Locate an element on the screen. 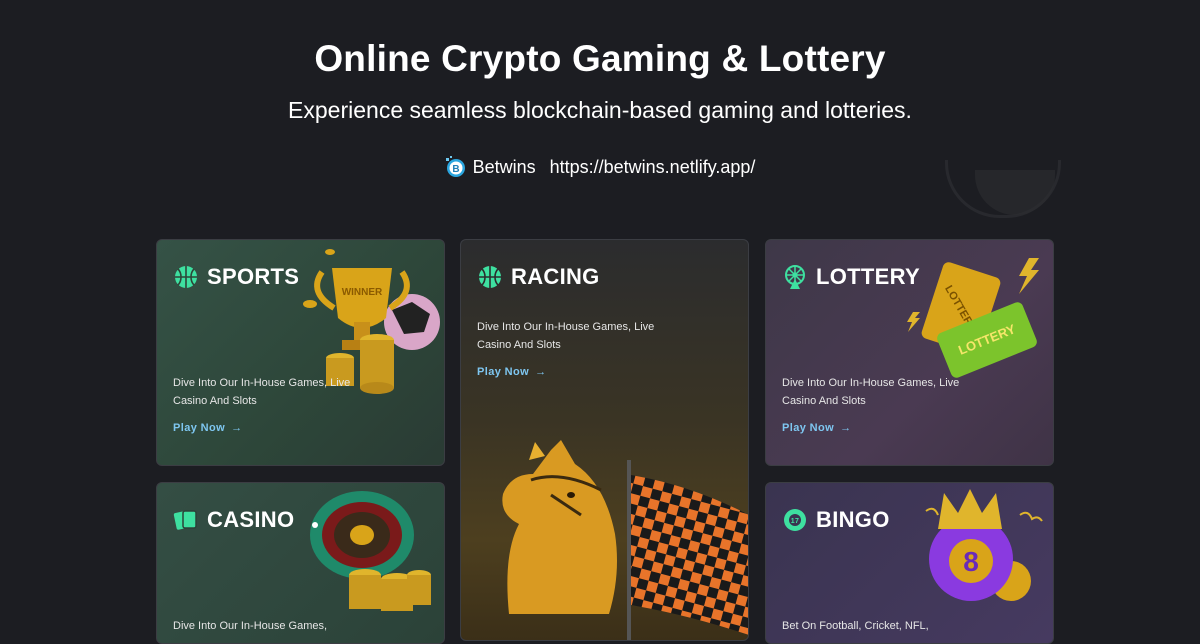  brand-row: B Betwins https://betwins.netlify.app/ is located at coordinates (600, 167).